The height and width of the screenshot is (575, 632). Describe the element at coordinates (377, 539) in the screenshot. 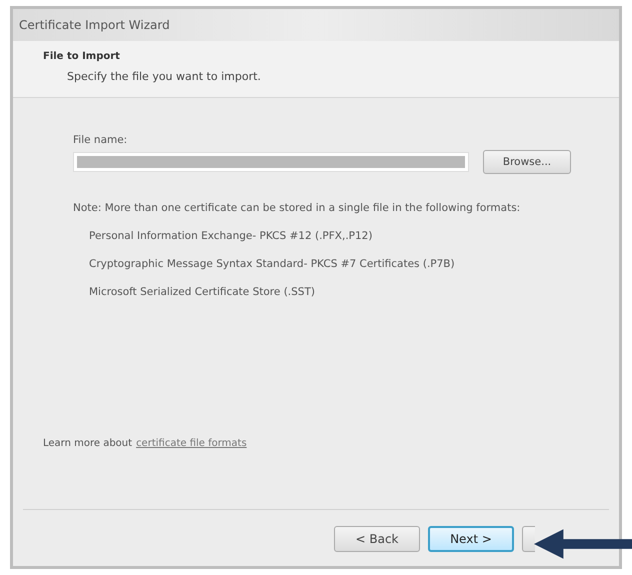

I see `back-button: < Back` at that location.